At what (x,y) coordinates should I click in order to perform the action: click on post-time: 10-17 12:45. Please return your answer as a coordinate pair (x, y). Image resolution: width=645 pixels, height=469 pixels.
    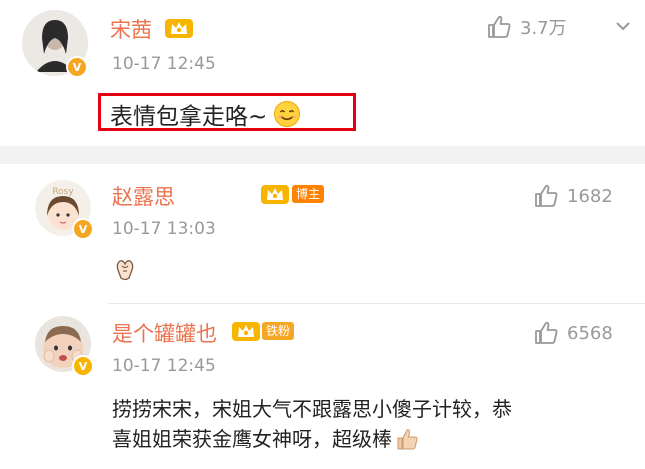
    Looking at the image, I should click on (164, 64).